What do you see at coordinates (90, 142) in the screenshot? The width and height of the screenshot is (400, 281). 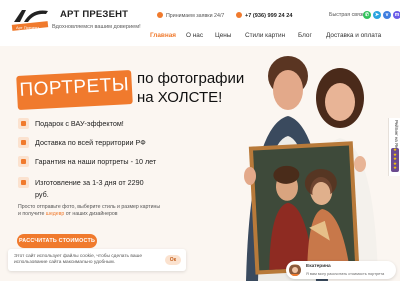 I see `benefit-text: Доставка по всей территории РФ` at bounding box center [90, 142].